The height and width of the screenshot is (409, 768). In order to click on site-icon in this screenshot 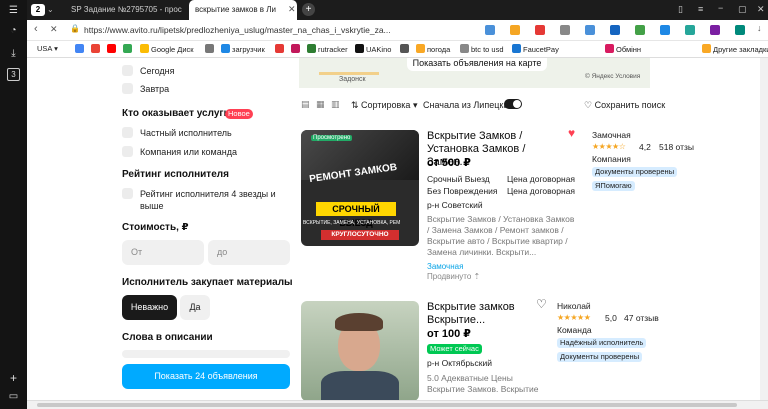, I will do `click(279, 48)`.